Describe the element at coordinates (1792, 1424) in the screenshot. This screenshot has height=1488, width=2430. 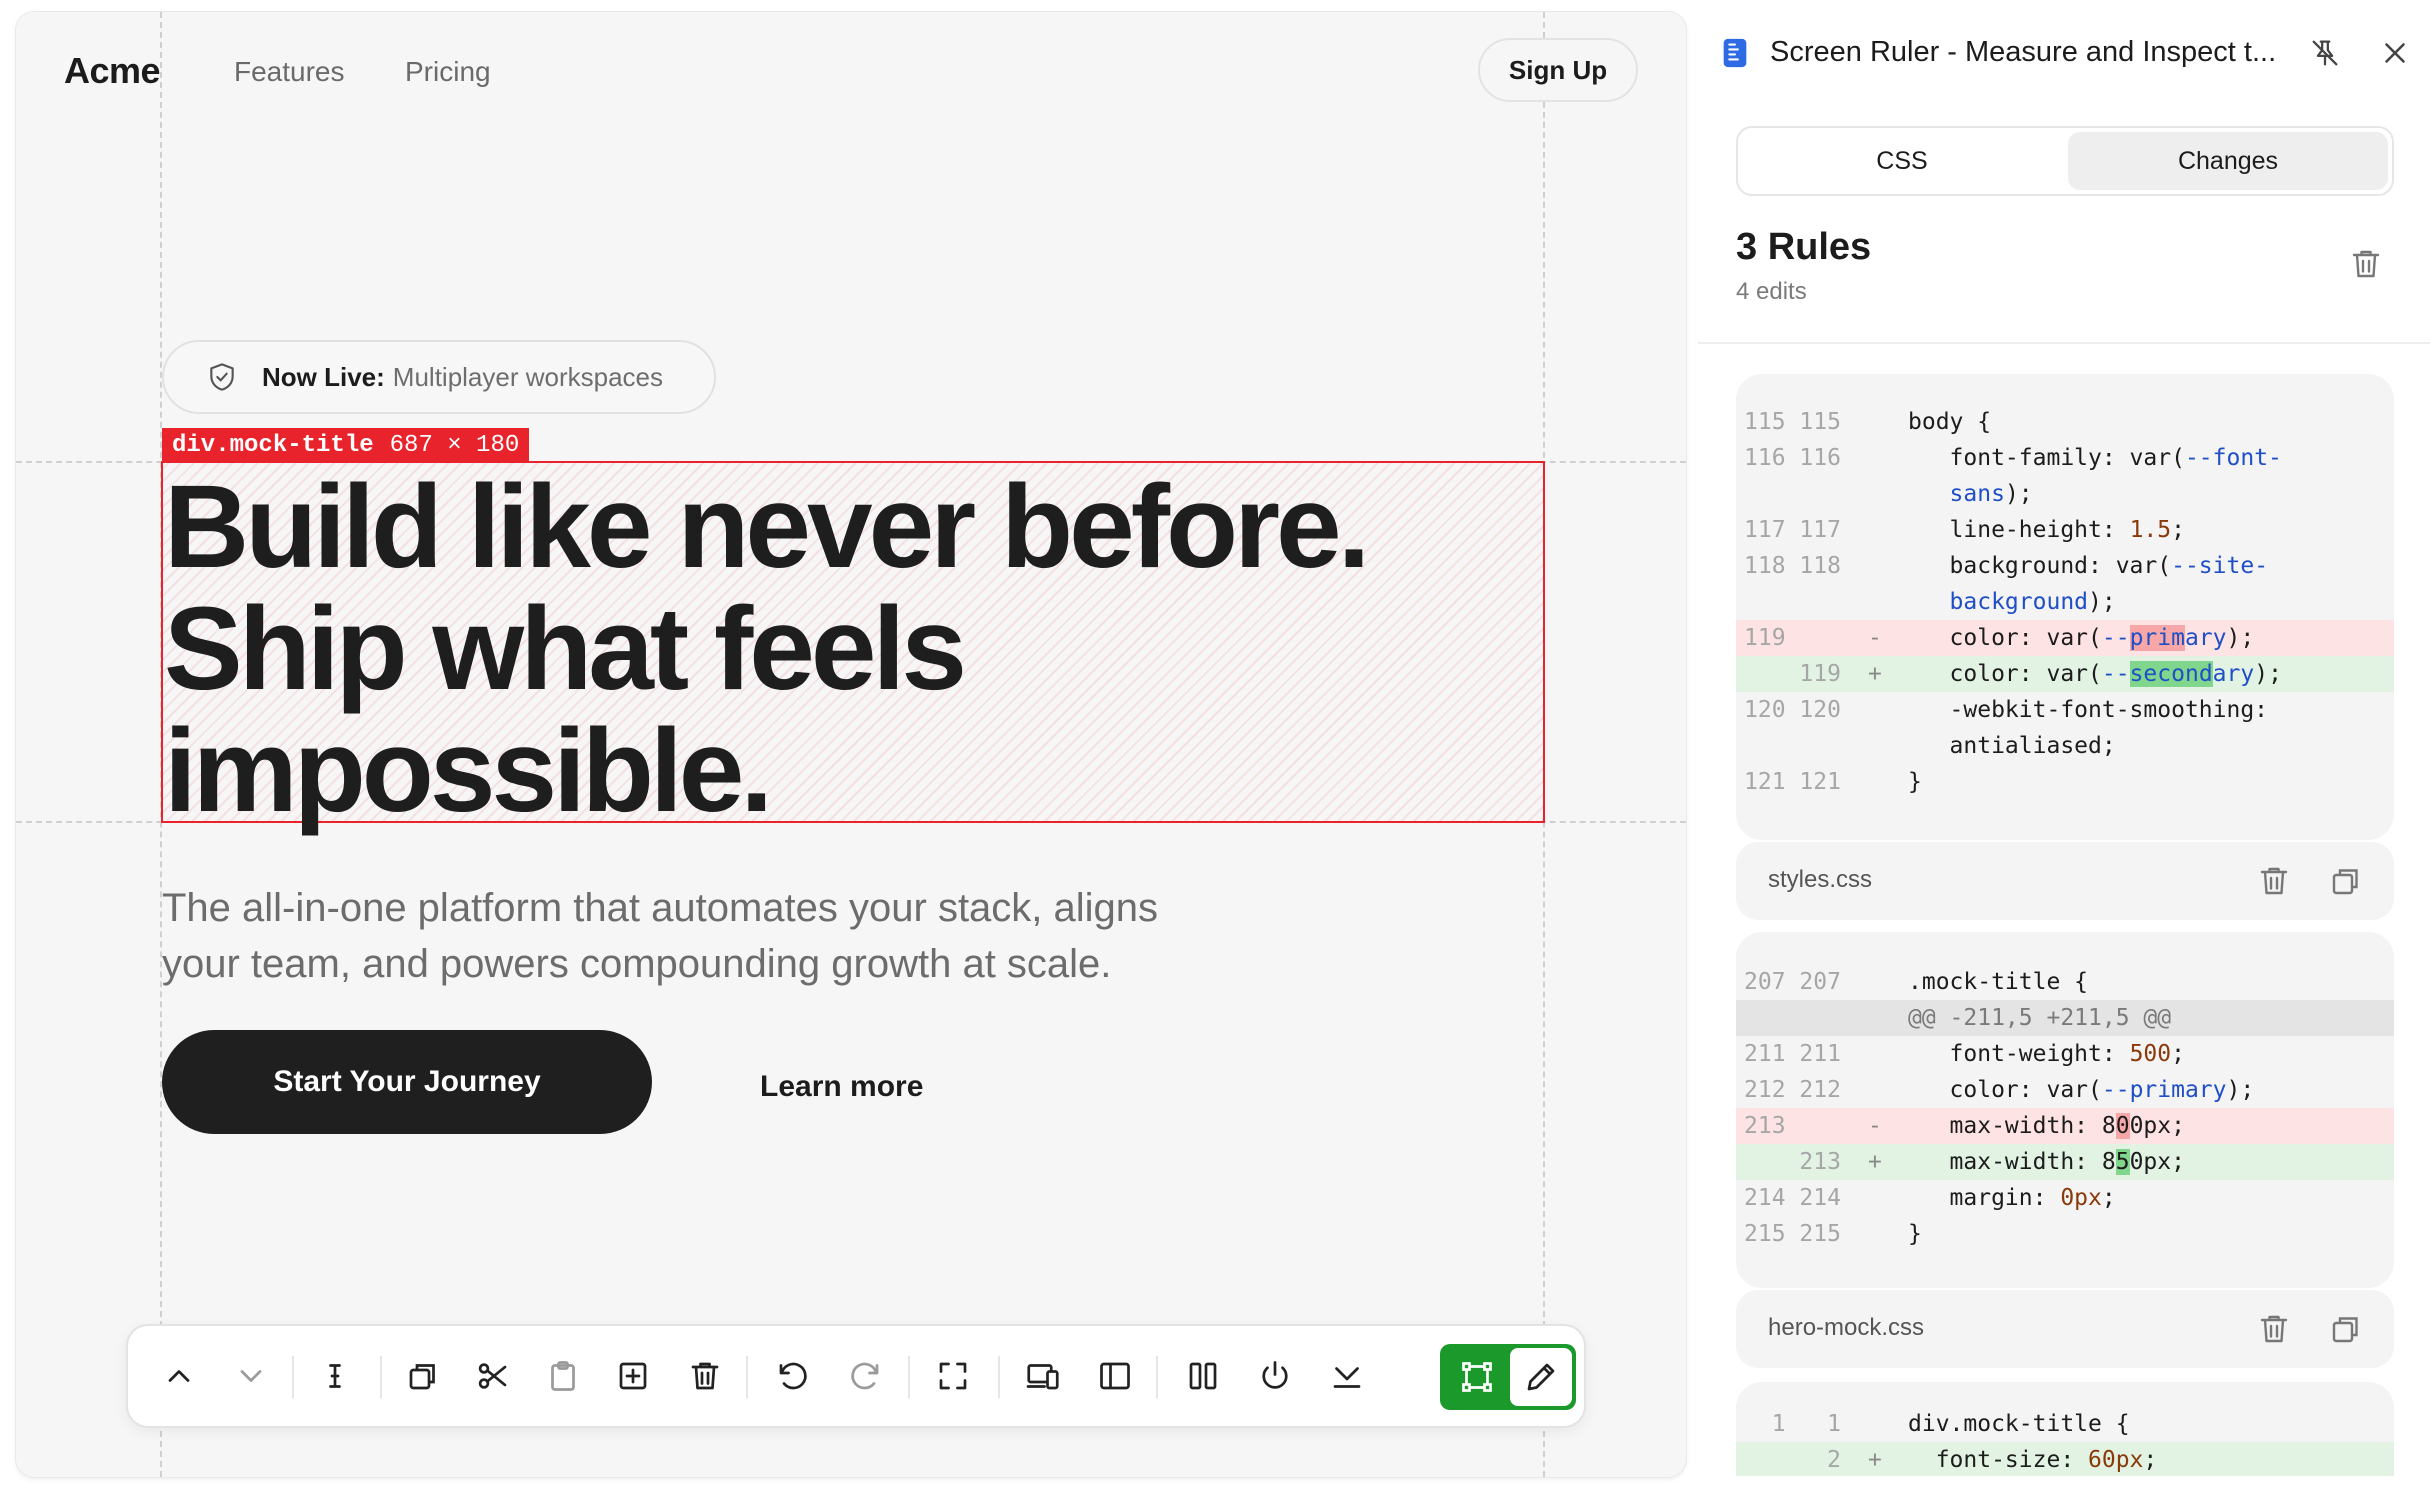
I see `diff-line-number: 1 1` at that location.